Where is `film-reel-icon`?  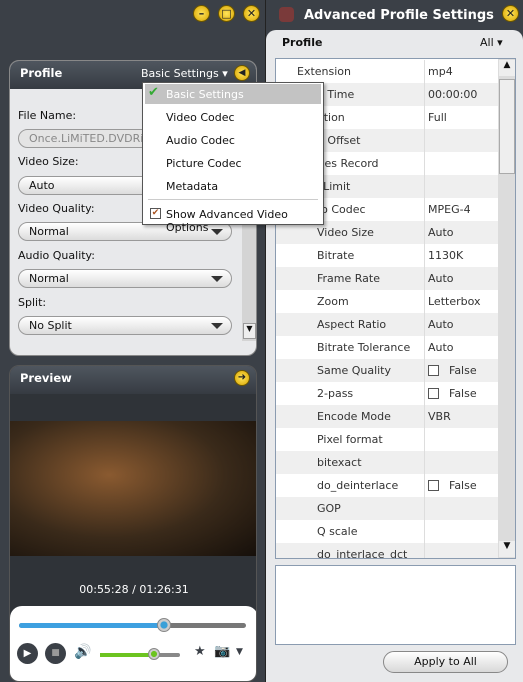 film-reel-icon is located at coordinates (286, 14).